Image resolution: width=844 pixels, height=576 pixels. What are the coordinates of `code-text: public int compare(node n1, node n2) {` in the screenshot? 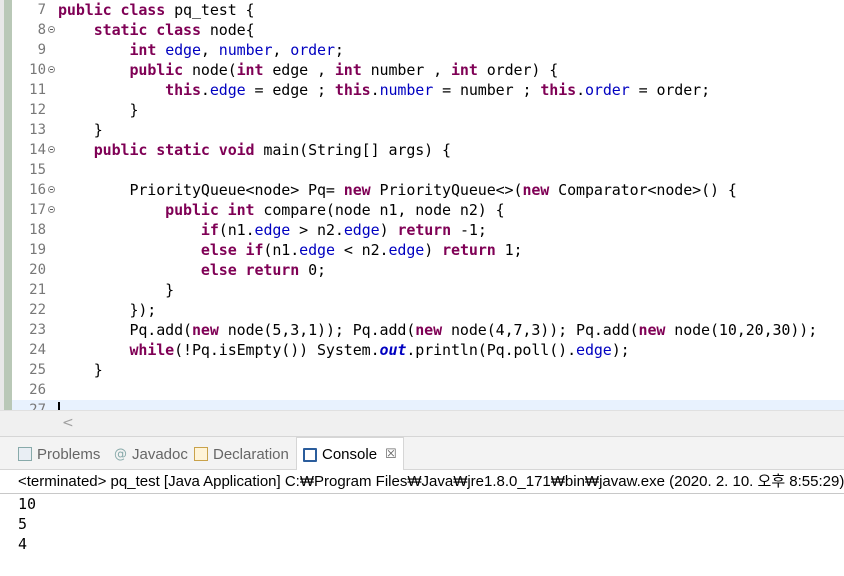 It's located at (281, 210).